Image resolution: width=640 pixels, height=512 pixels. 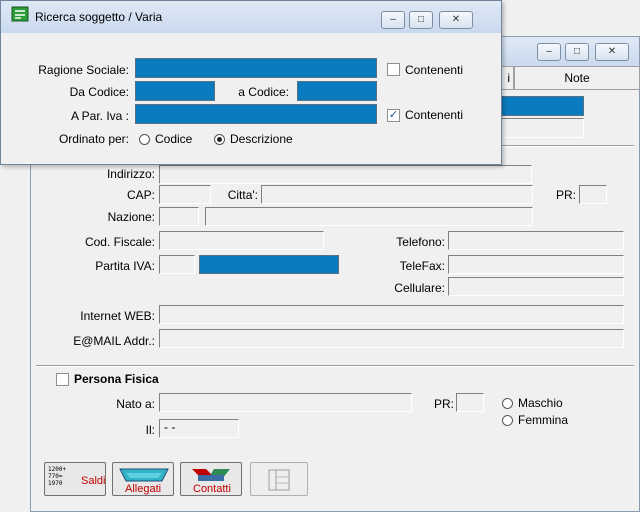 I want to click on telefono-label: Telefono:, so click(x=420, y=242).